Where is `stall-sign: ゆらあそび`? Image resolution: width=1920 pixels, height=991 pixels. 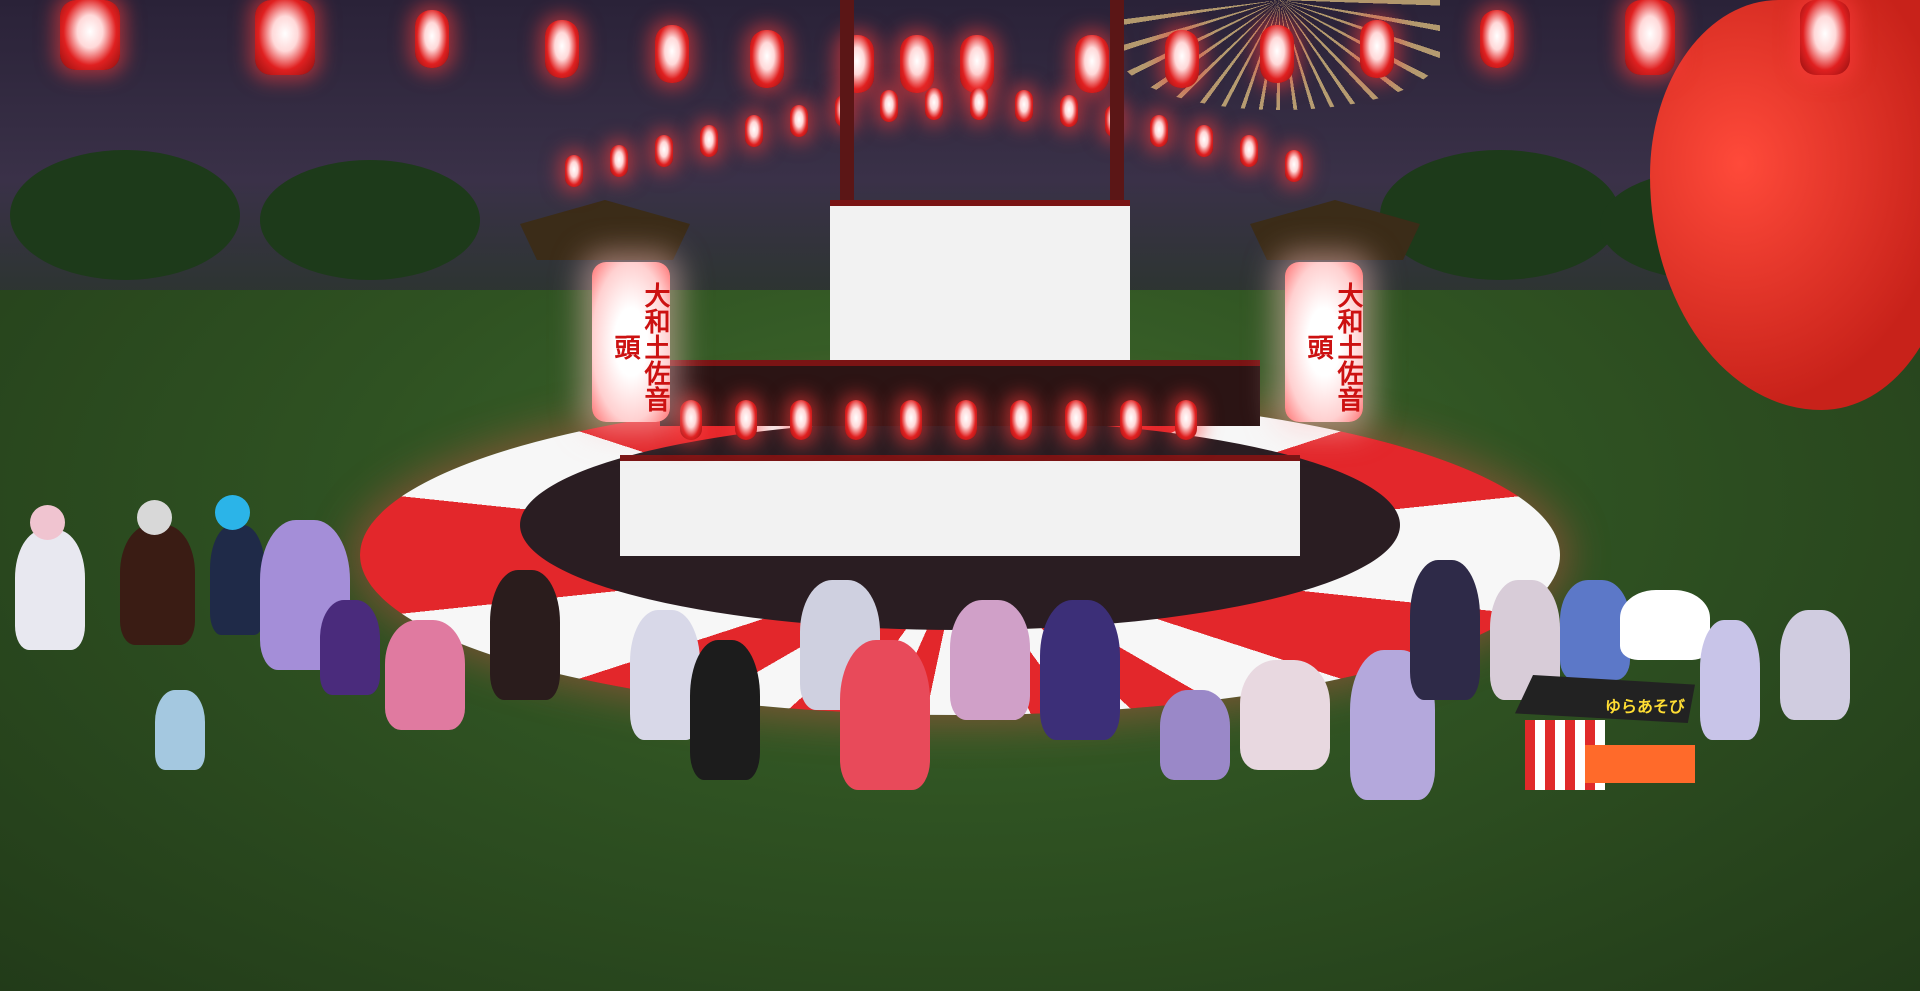 stall-sign: ゆらあそび is located at coordinates (1645, 706).